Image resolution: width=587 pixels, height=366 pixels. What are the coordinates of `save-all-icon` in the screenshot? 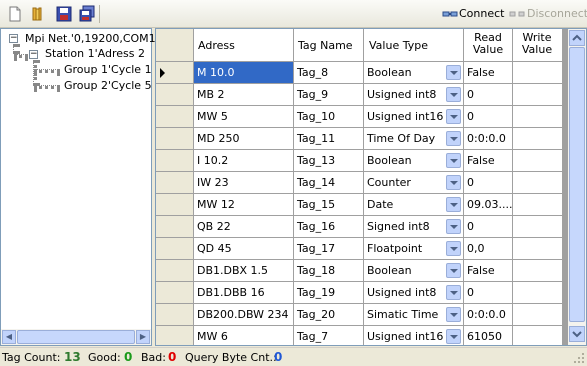 It's located at (87, 14).